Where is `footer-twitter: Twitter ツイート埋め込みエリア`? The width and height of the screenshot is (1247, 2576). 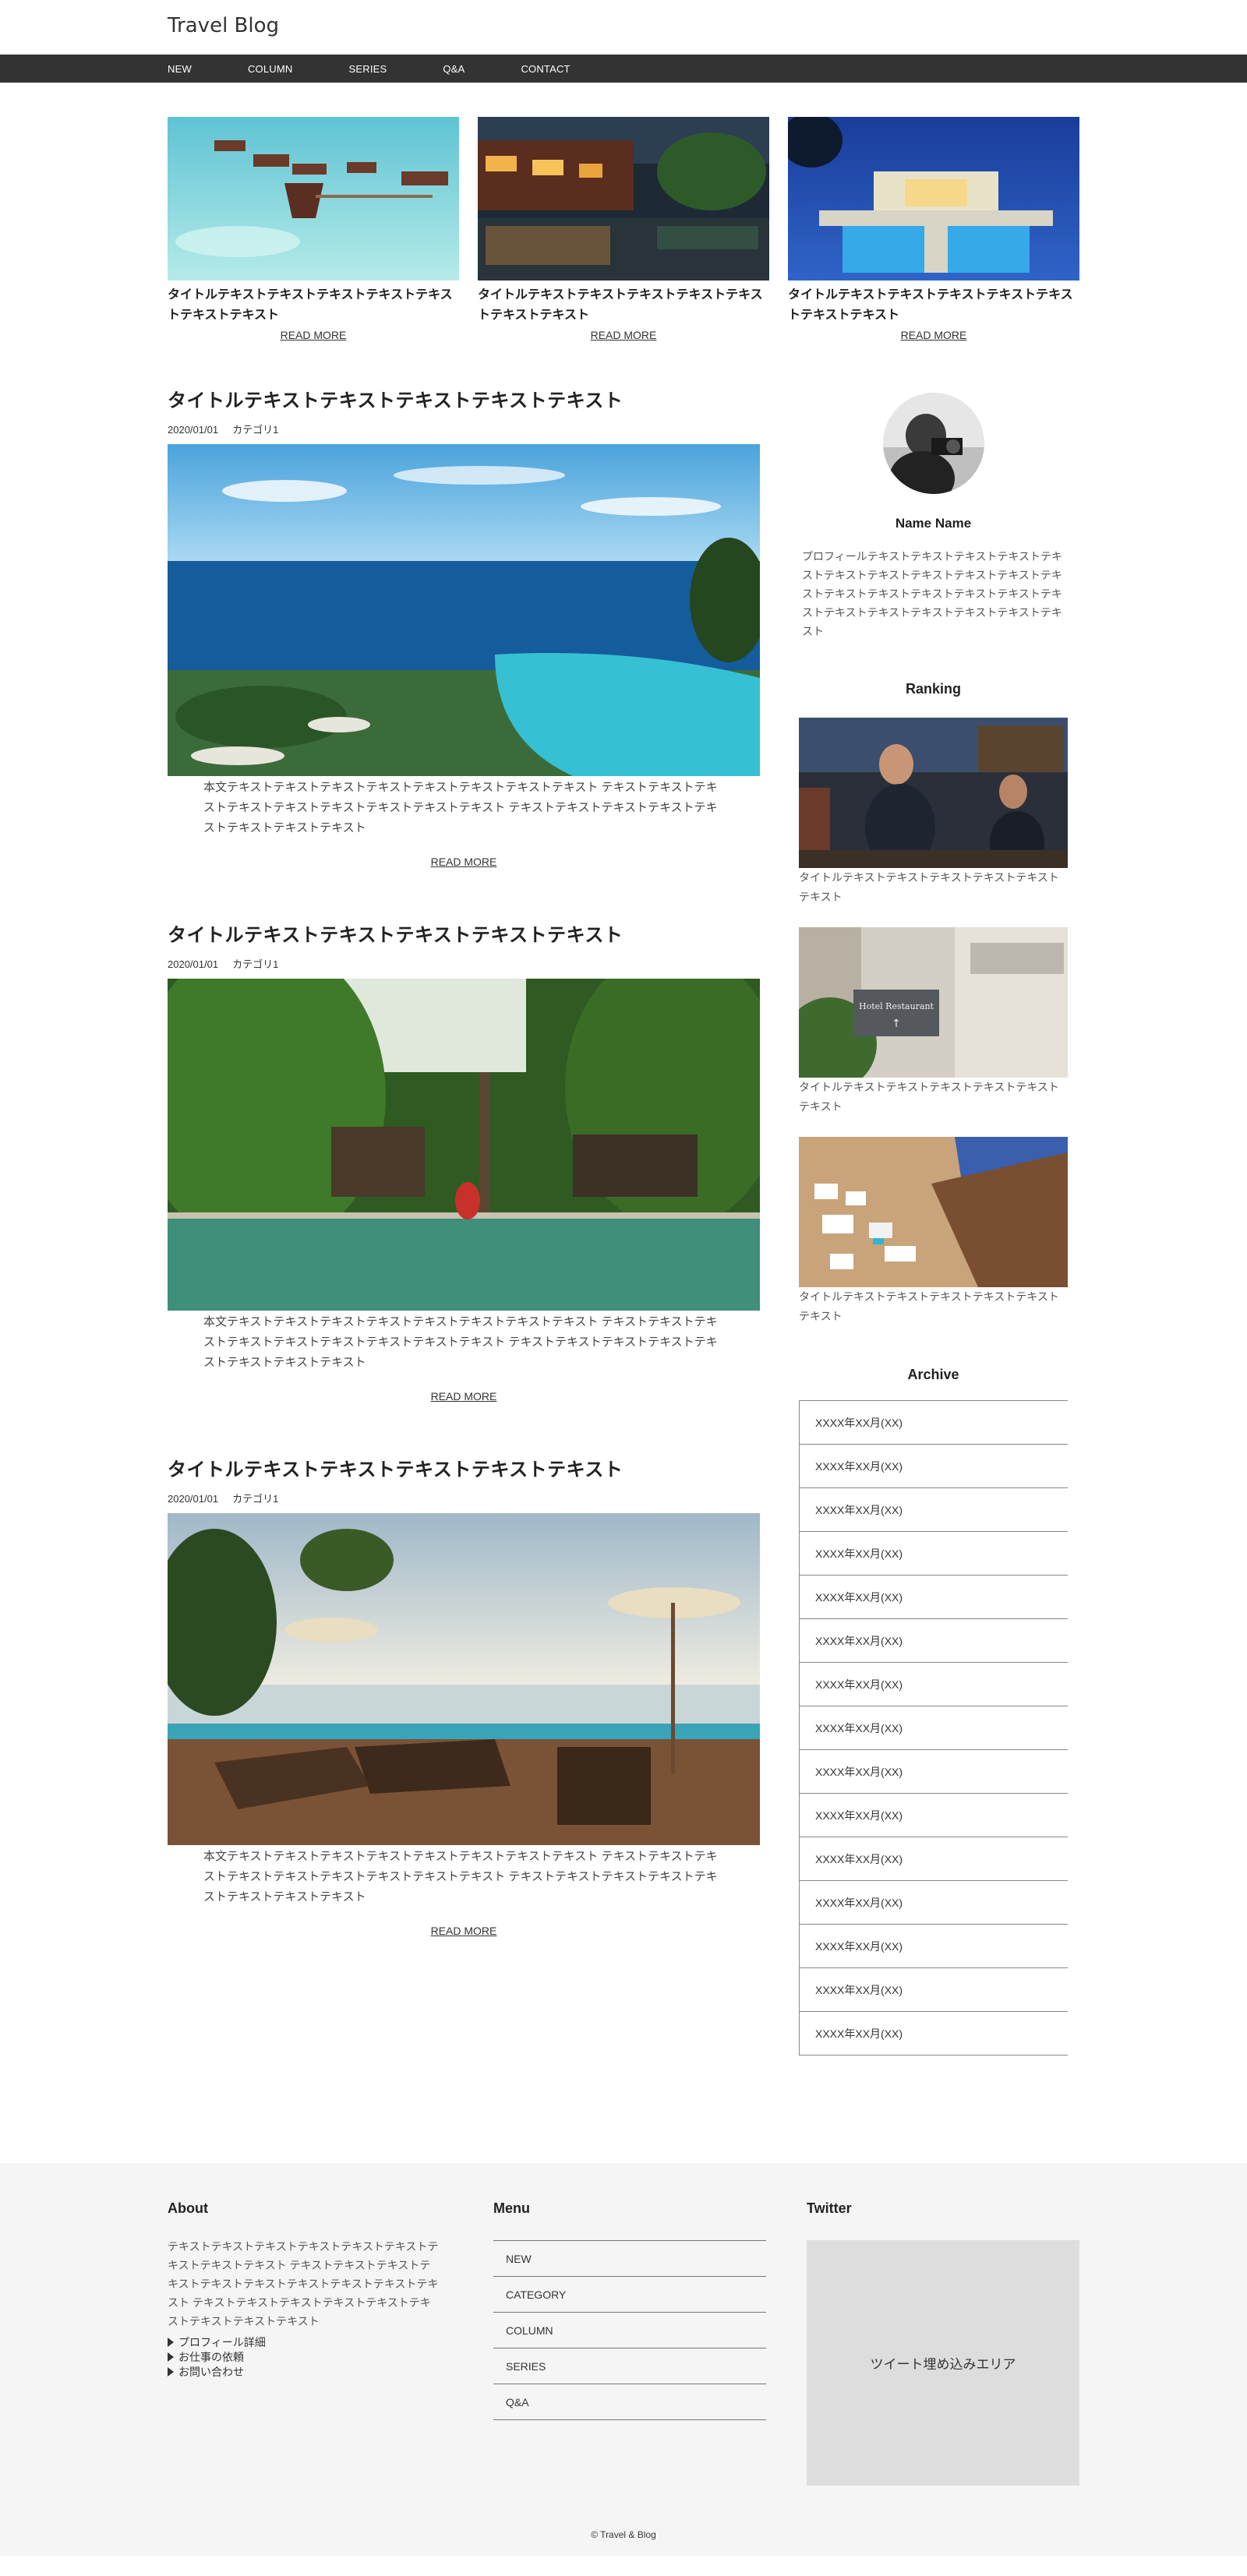 footer-twitter: Twitter ツイート埋め込みエリア is located at coordinates (943, 2343).